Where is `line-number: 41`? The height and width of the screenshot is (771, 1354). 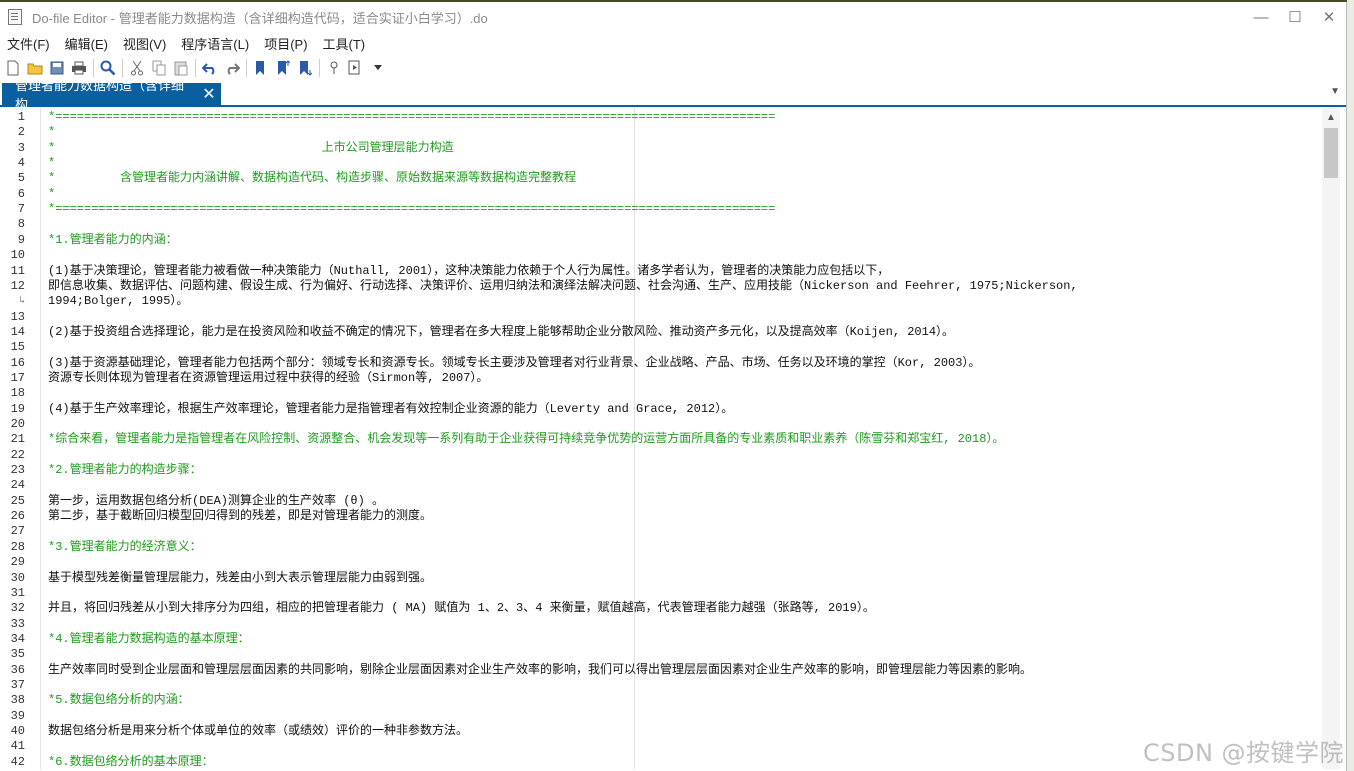 line-number: 41 is located at coordinates (17, 746).